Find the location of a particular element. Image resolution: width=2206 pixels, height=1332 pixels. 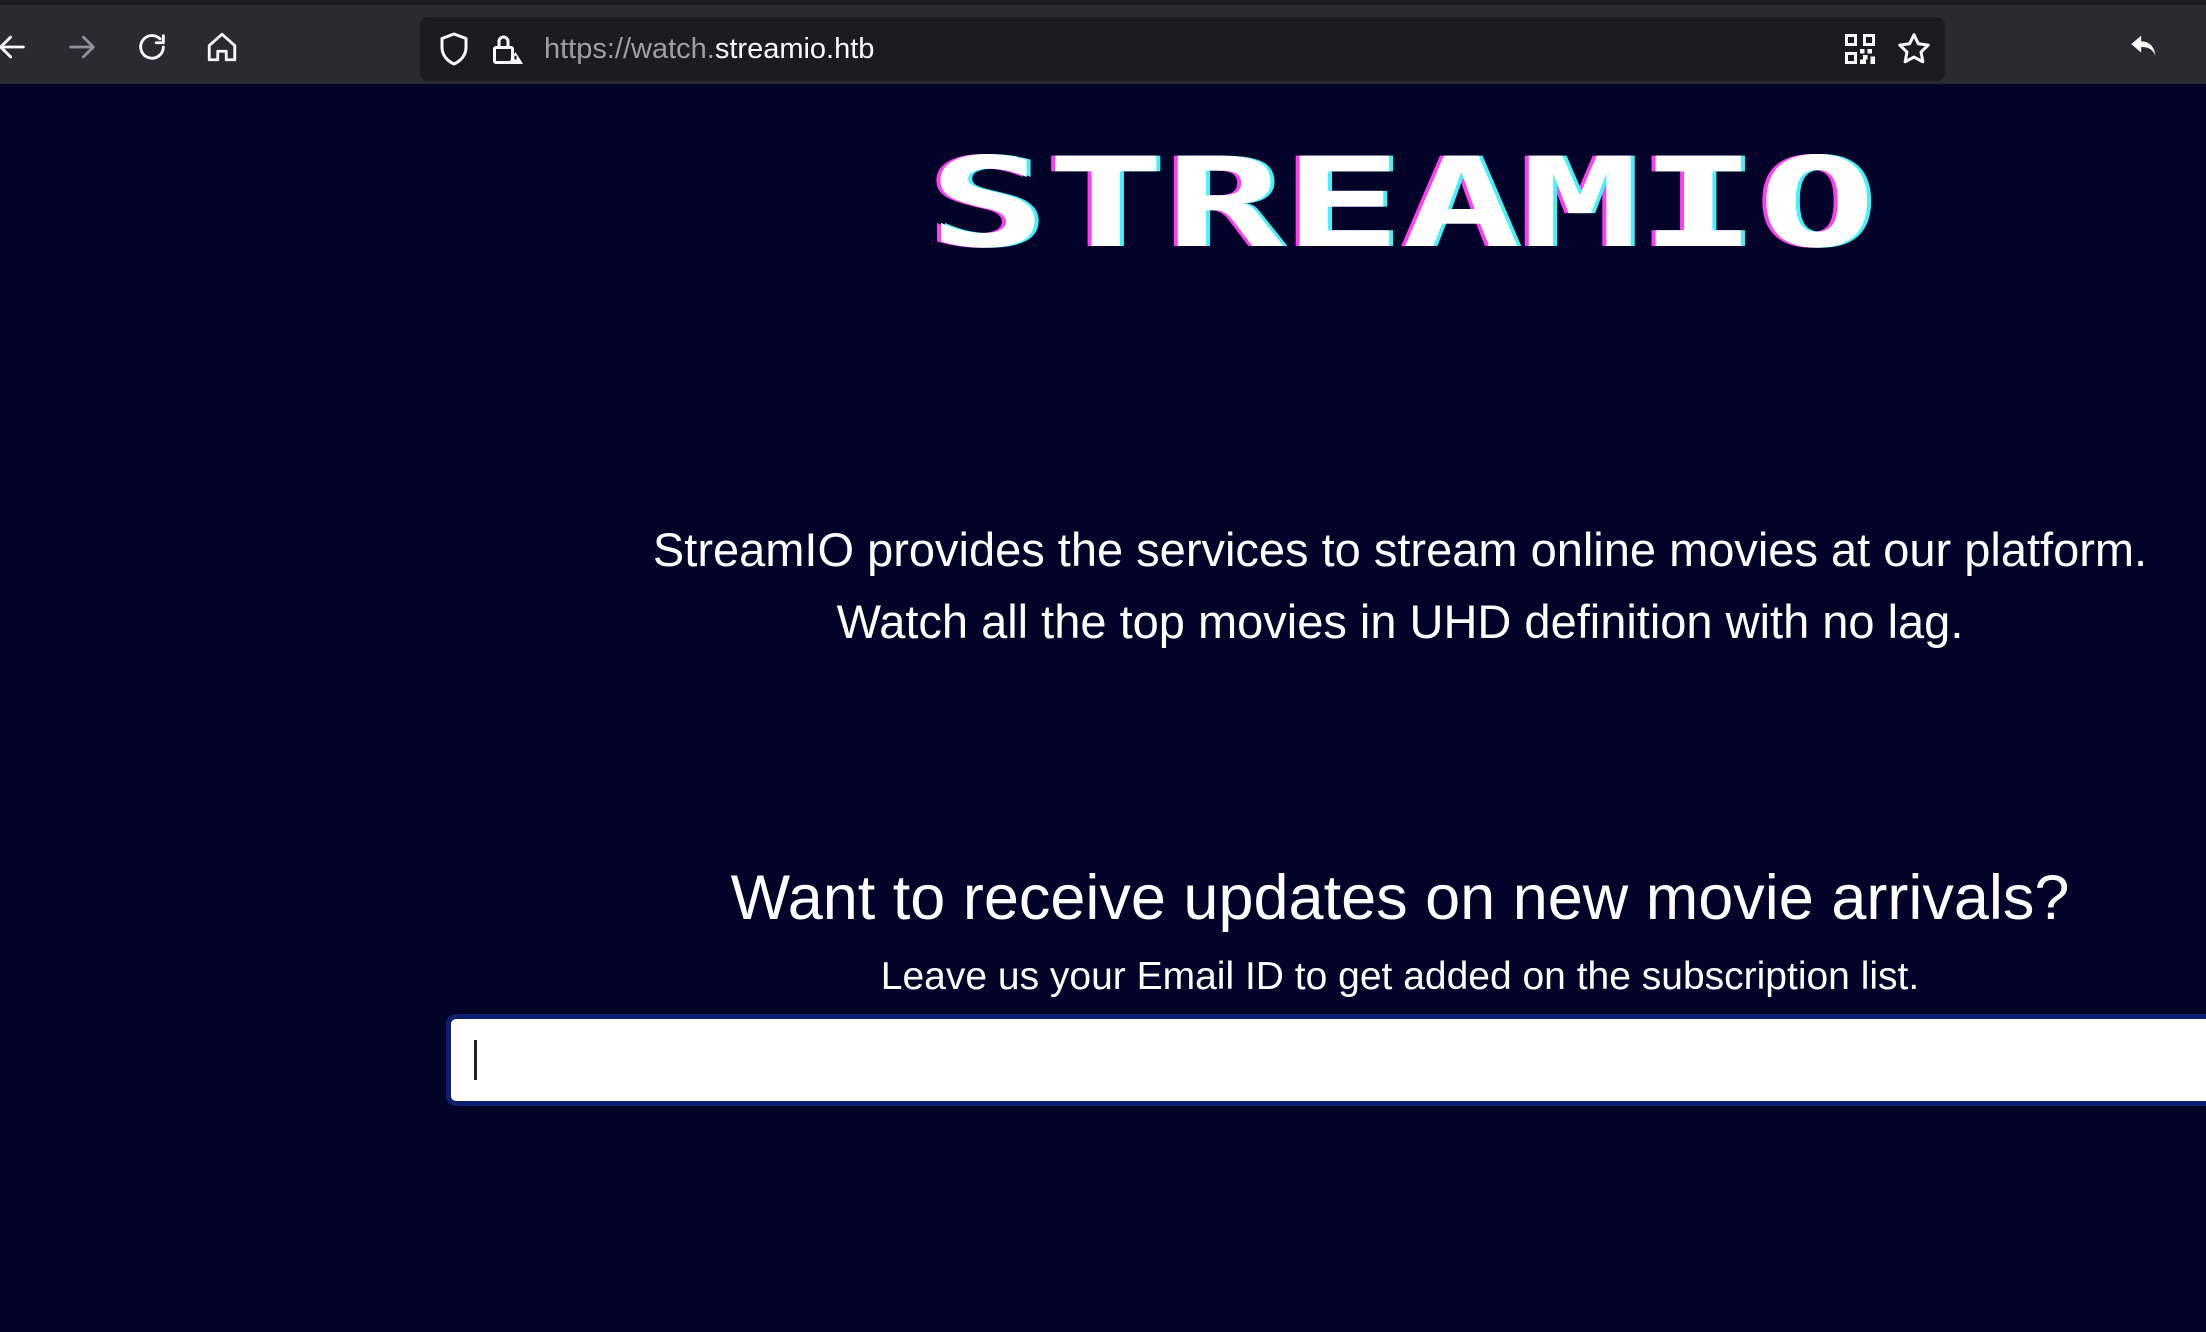

browser-toolbar: https://watch.streamio.htb is located at coordinates (1103, 42).